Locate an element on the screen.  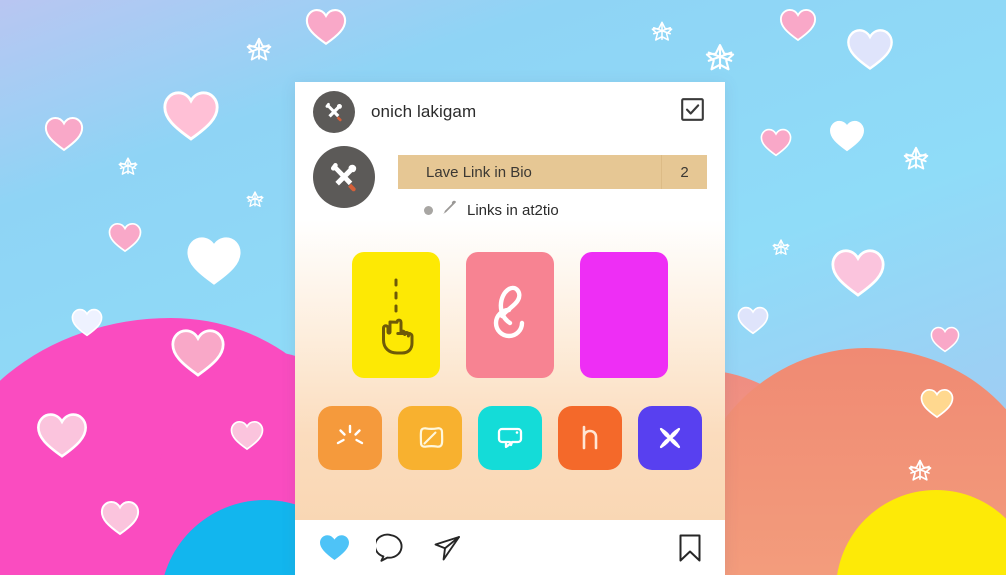
small-tile-row is located at coordinates (510, 438).